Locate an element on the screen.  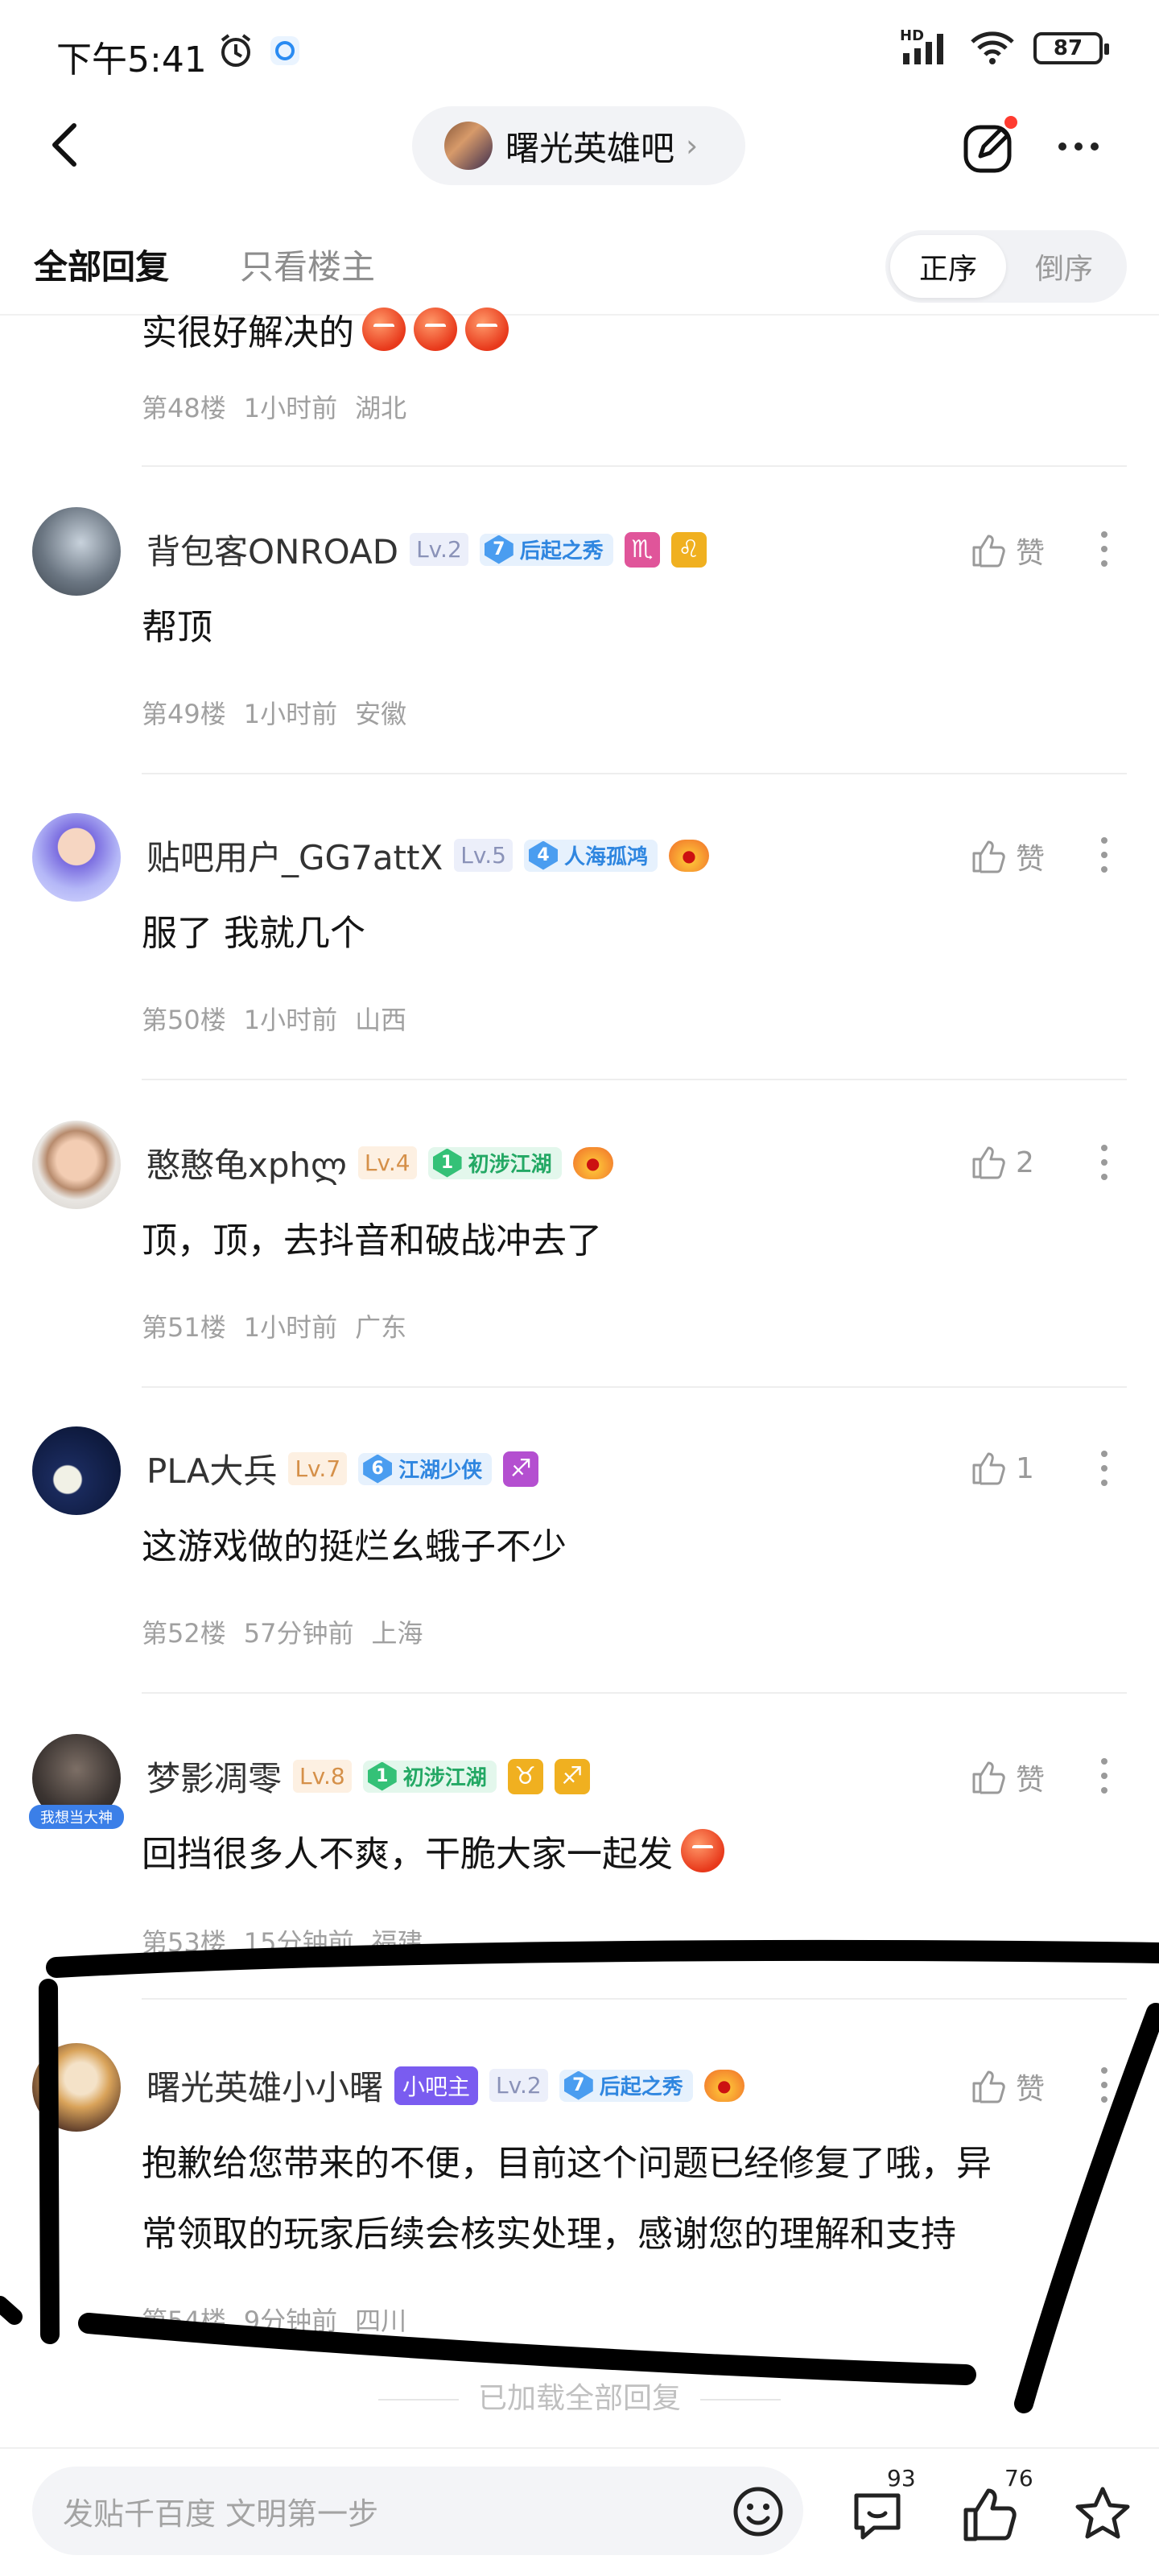
comment-count: 93 is located at coordinates (901, 2478).